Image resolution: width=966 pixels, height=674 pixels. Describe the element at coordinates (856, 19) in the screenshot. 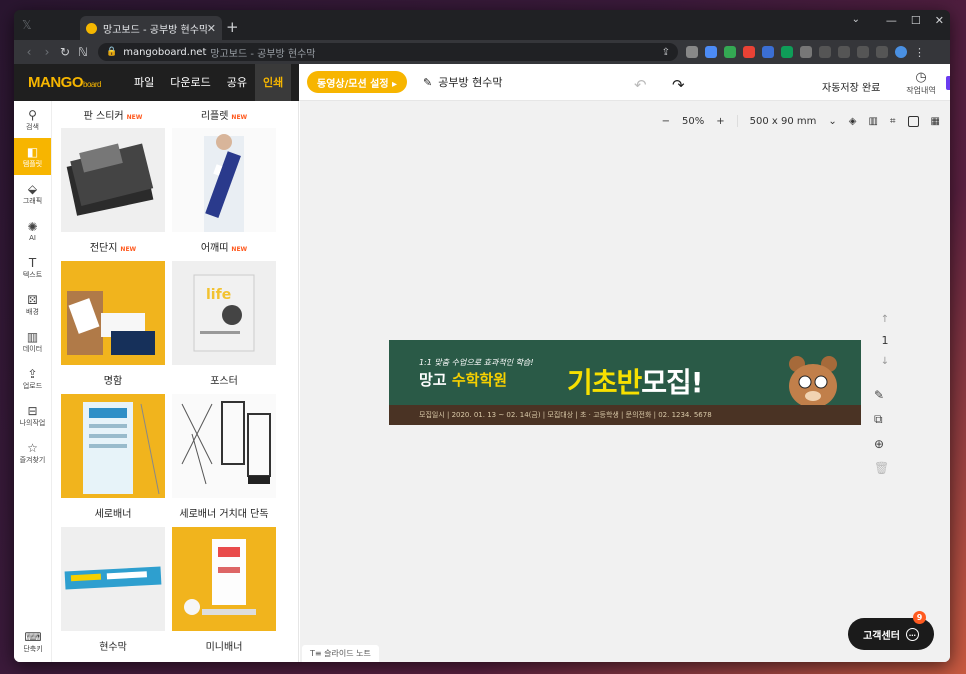

I see `tab-search-icon: ⌄` at that location.